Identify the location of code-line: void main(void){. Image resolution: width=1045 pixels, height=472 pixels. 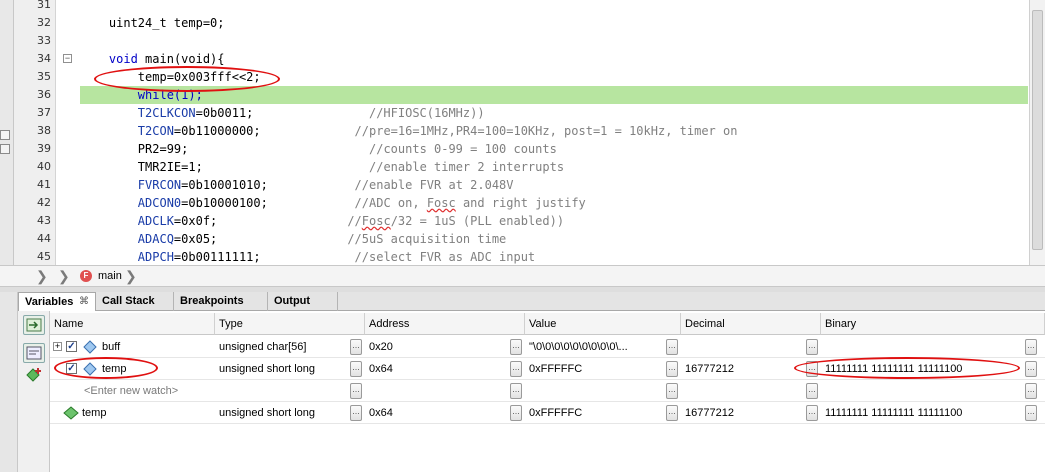
(554, 59).